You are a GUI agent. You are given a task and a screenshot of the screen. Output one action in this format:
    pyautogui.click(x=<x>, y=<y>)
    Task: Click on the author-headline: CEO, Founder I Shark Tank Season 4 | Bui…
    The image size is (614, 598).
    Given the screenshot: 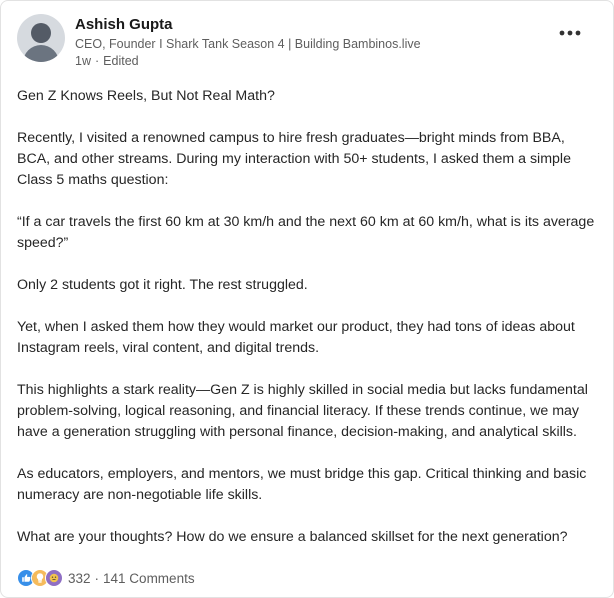 What is the action you would take?
    pyautogui.click(x=248, y=44)
    